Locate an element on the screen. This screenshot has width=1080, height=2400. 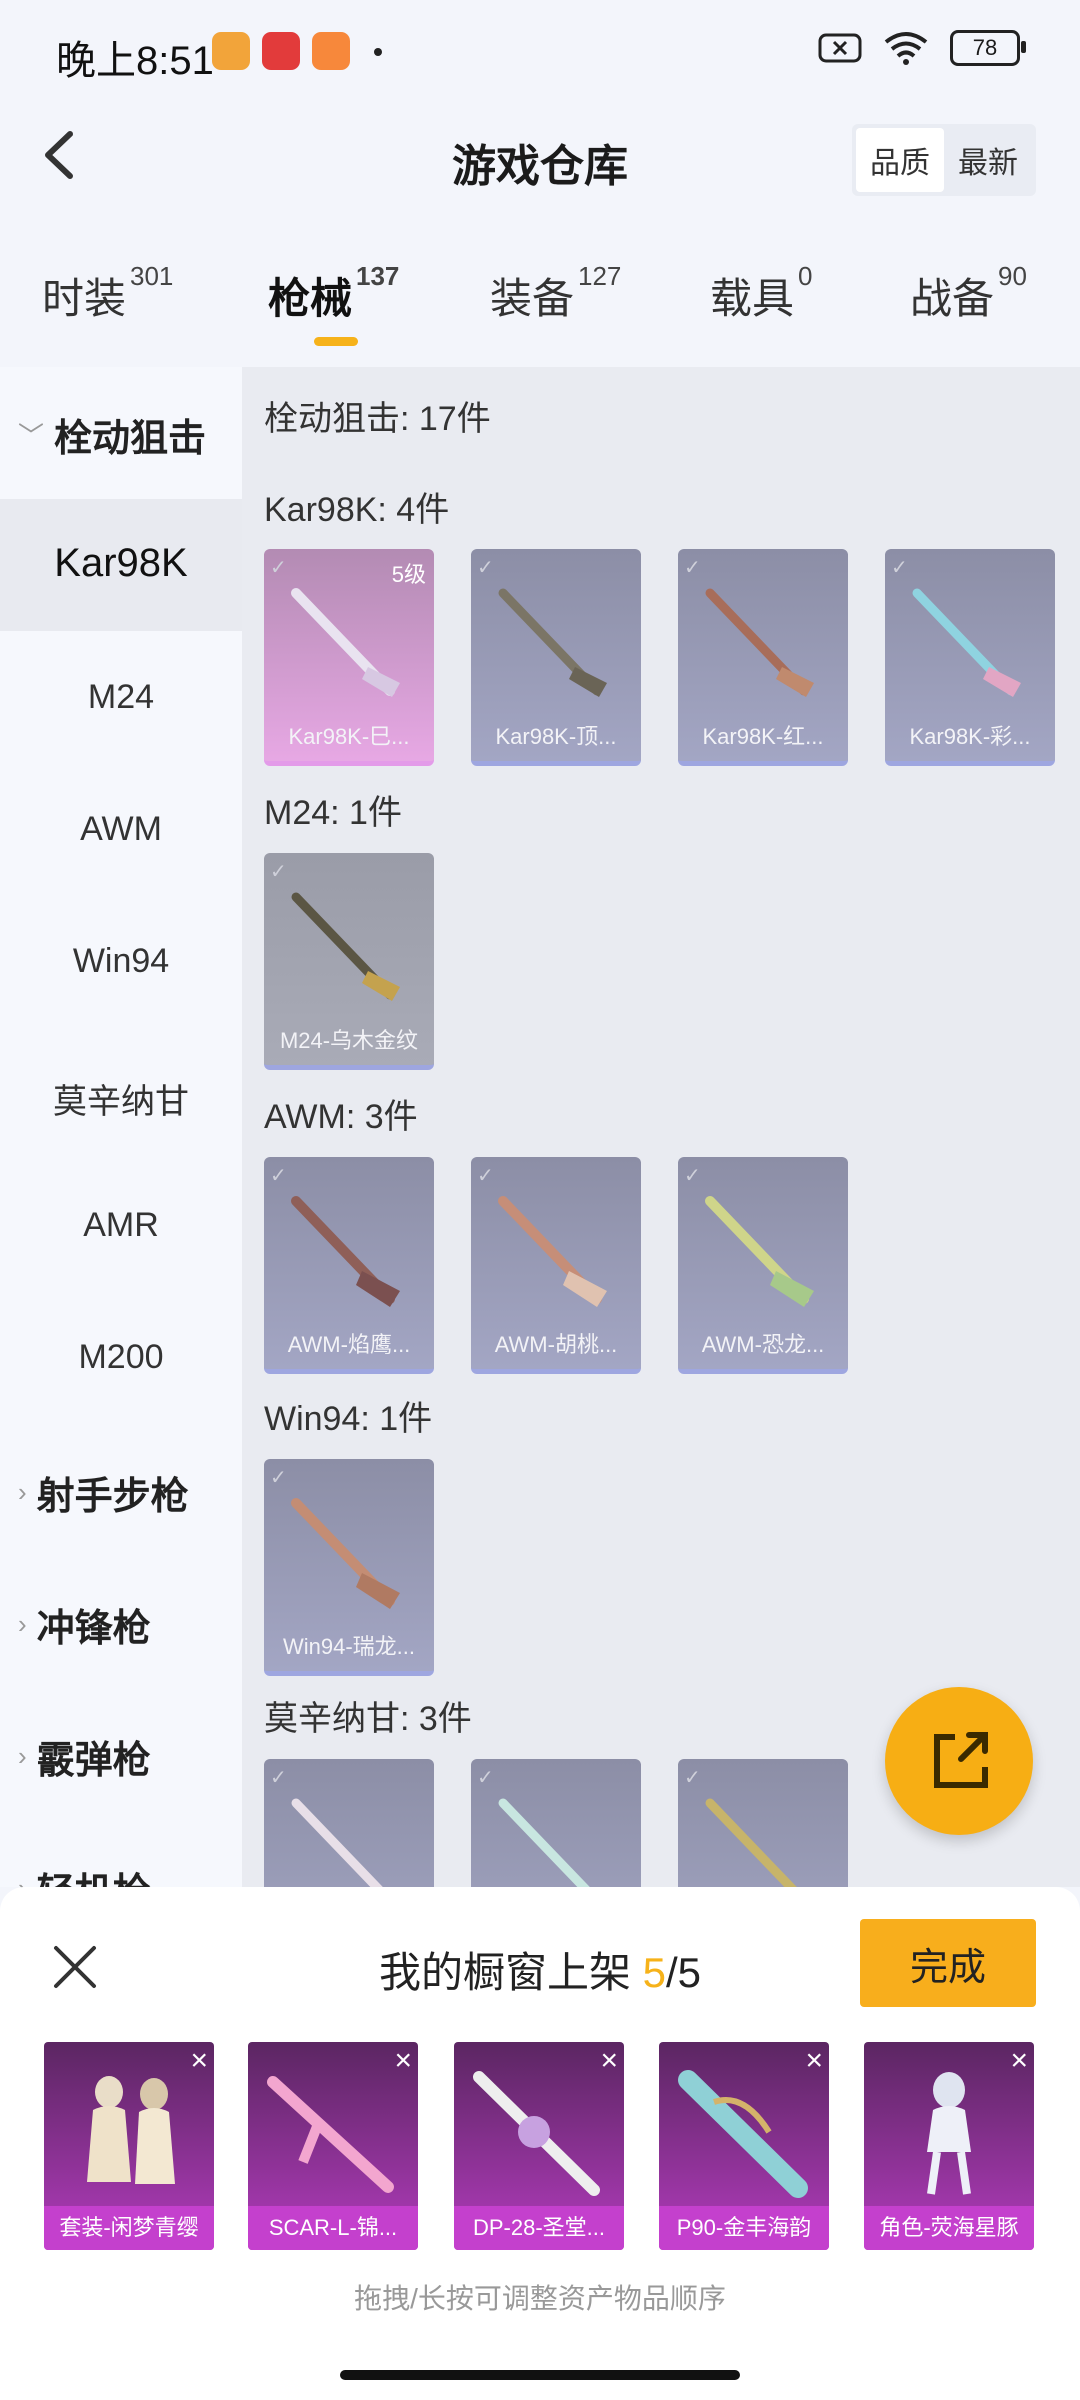
tab-weapons: 枪械 137 is located at coordinates (333, 293).